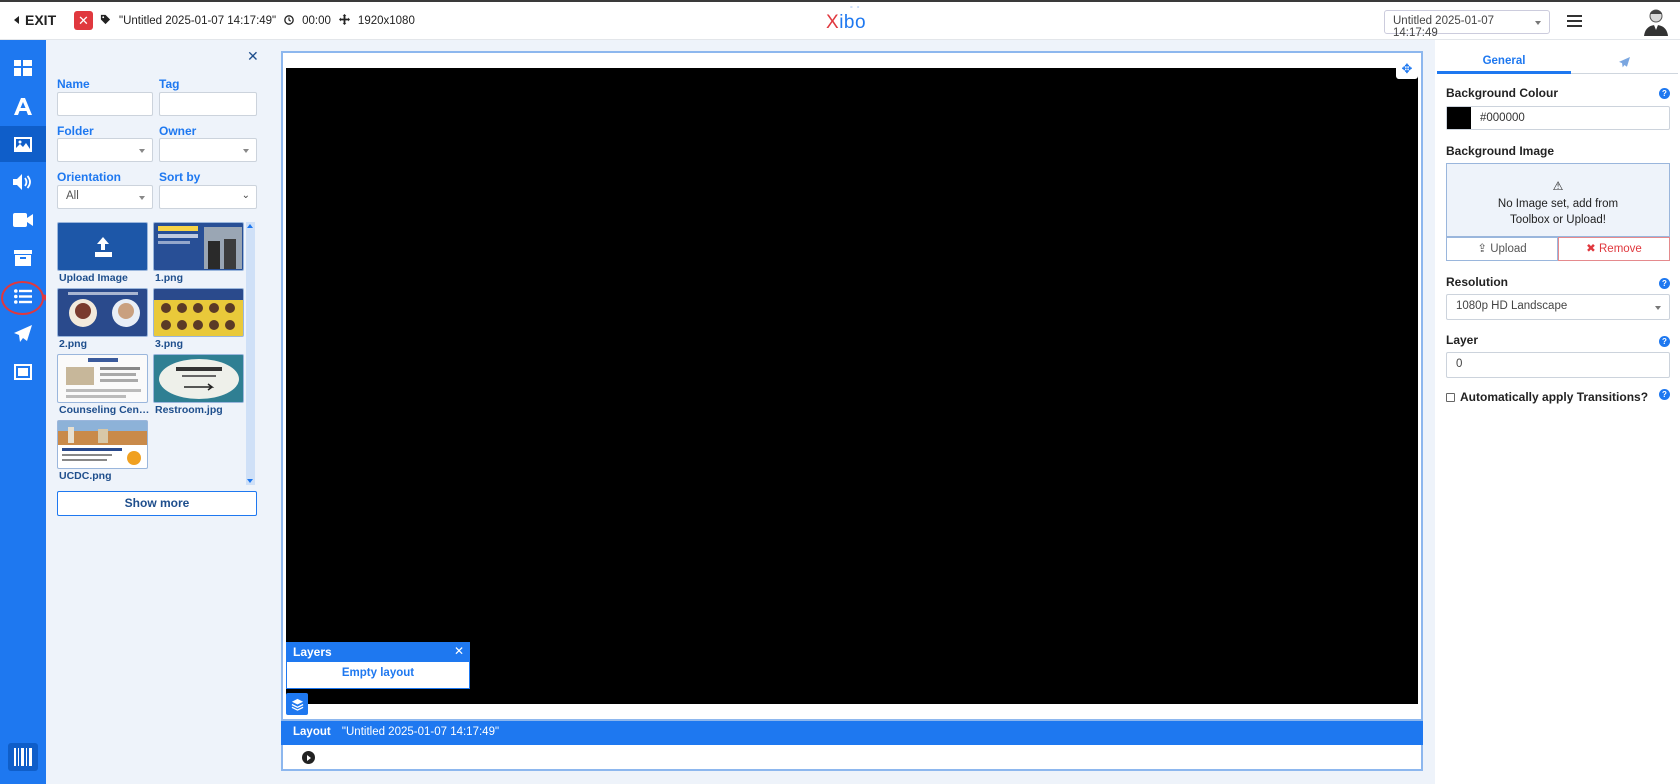  What do you see at coordinates (378, 673) in the screenshot?
I see `layers-empty-text: Empty layout` at bounding box center [378, 673].